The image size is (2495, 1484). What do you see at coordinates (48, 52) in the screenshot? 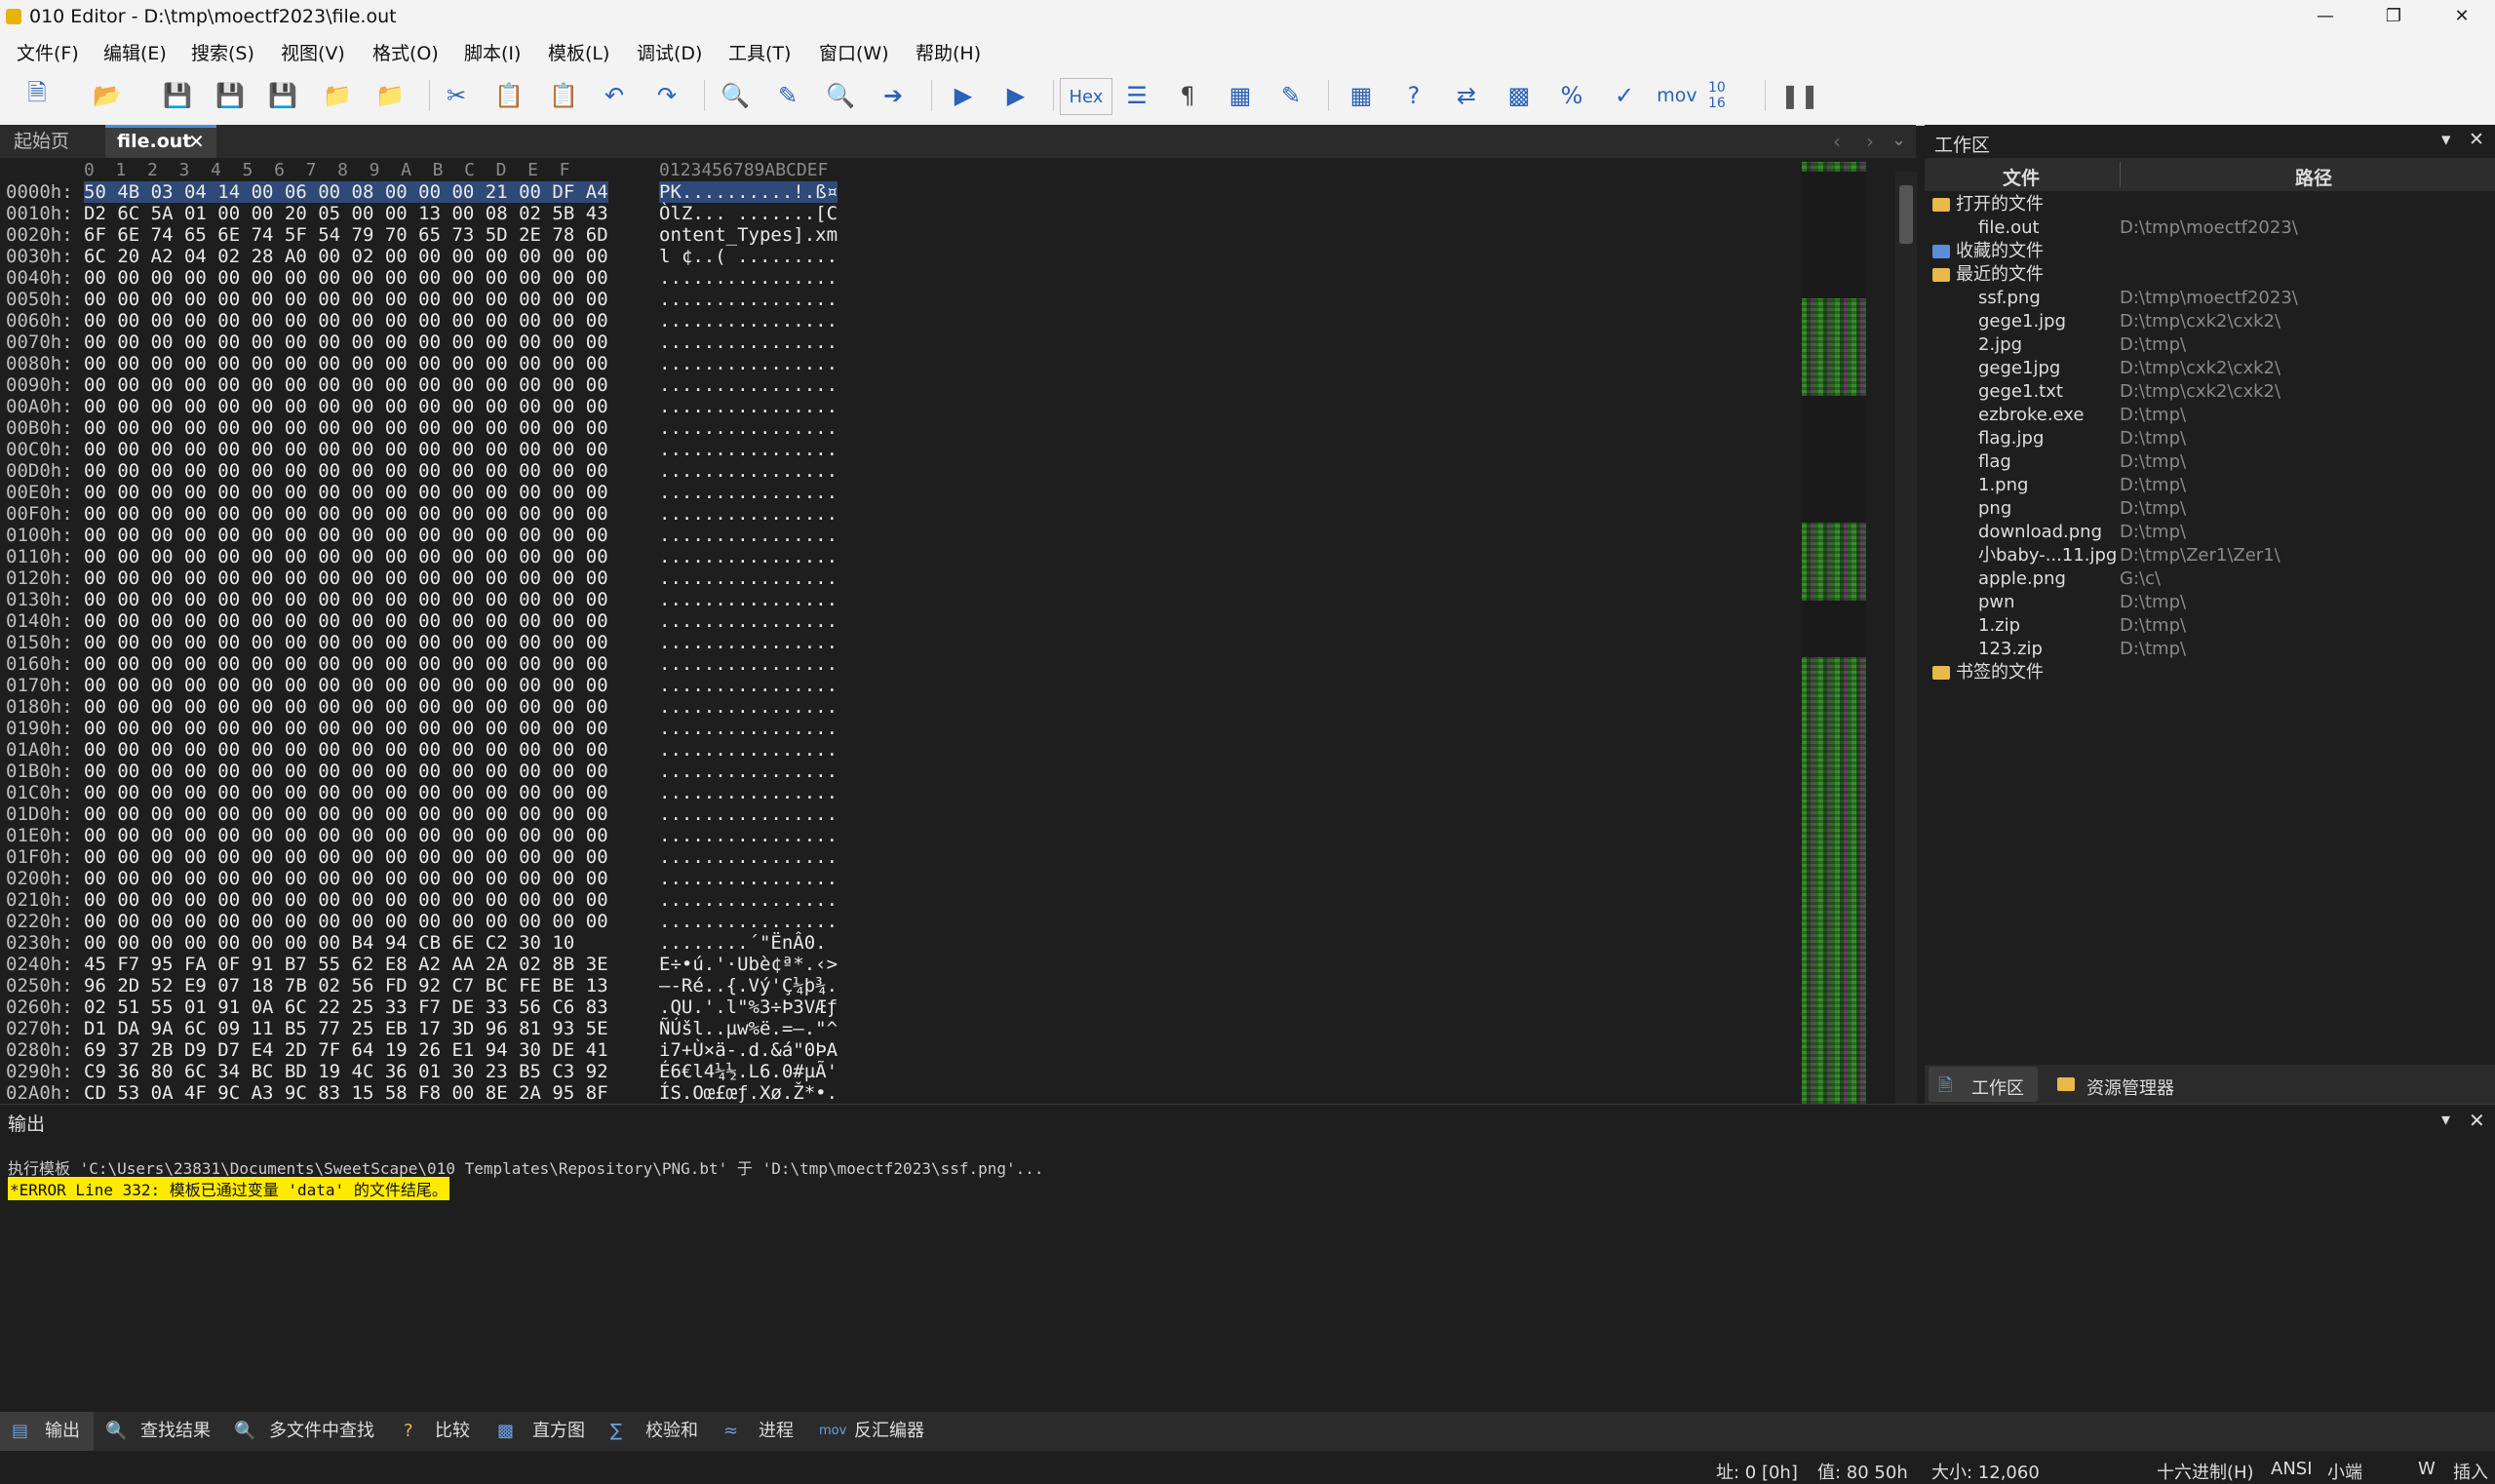
I see `menu-file: 文件(F)` at bounding box center [48, 52].